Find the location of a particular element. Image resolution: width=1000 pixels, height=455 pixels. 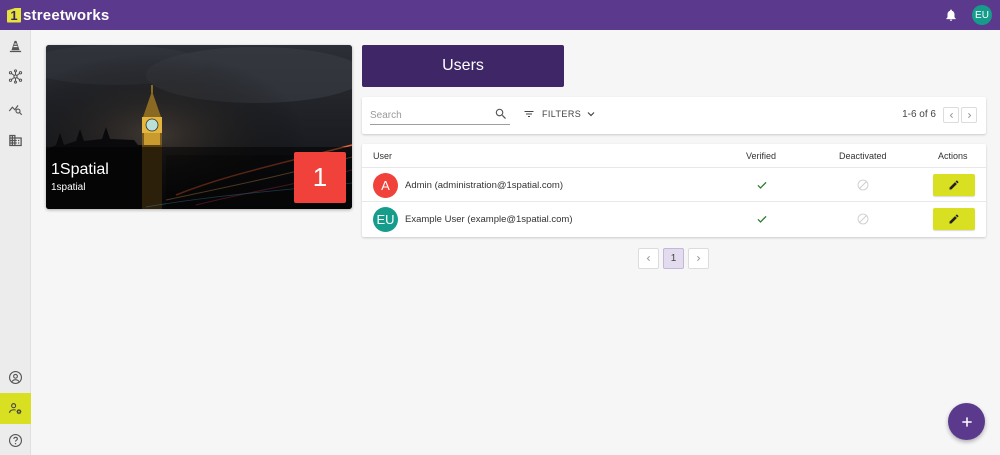

user-admin-icon is located at coordinates (15, 409).